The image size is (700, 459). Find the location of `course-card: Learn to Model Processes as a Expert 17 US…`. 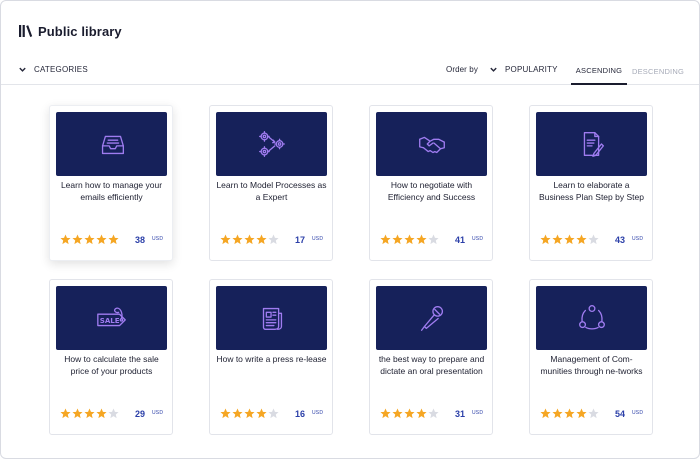

course-card: Learn to Model Processes as a Expert 17 US… is located at coordinates (271, 183).